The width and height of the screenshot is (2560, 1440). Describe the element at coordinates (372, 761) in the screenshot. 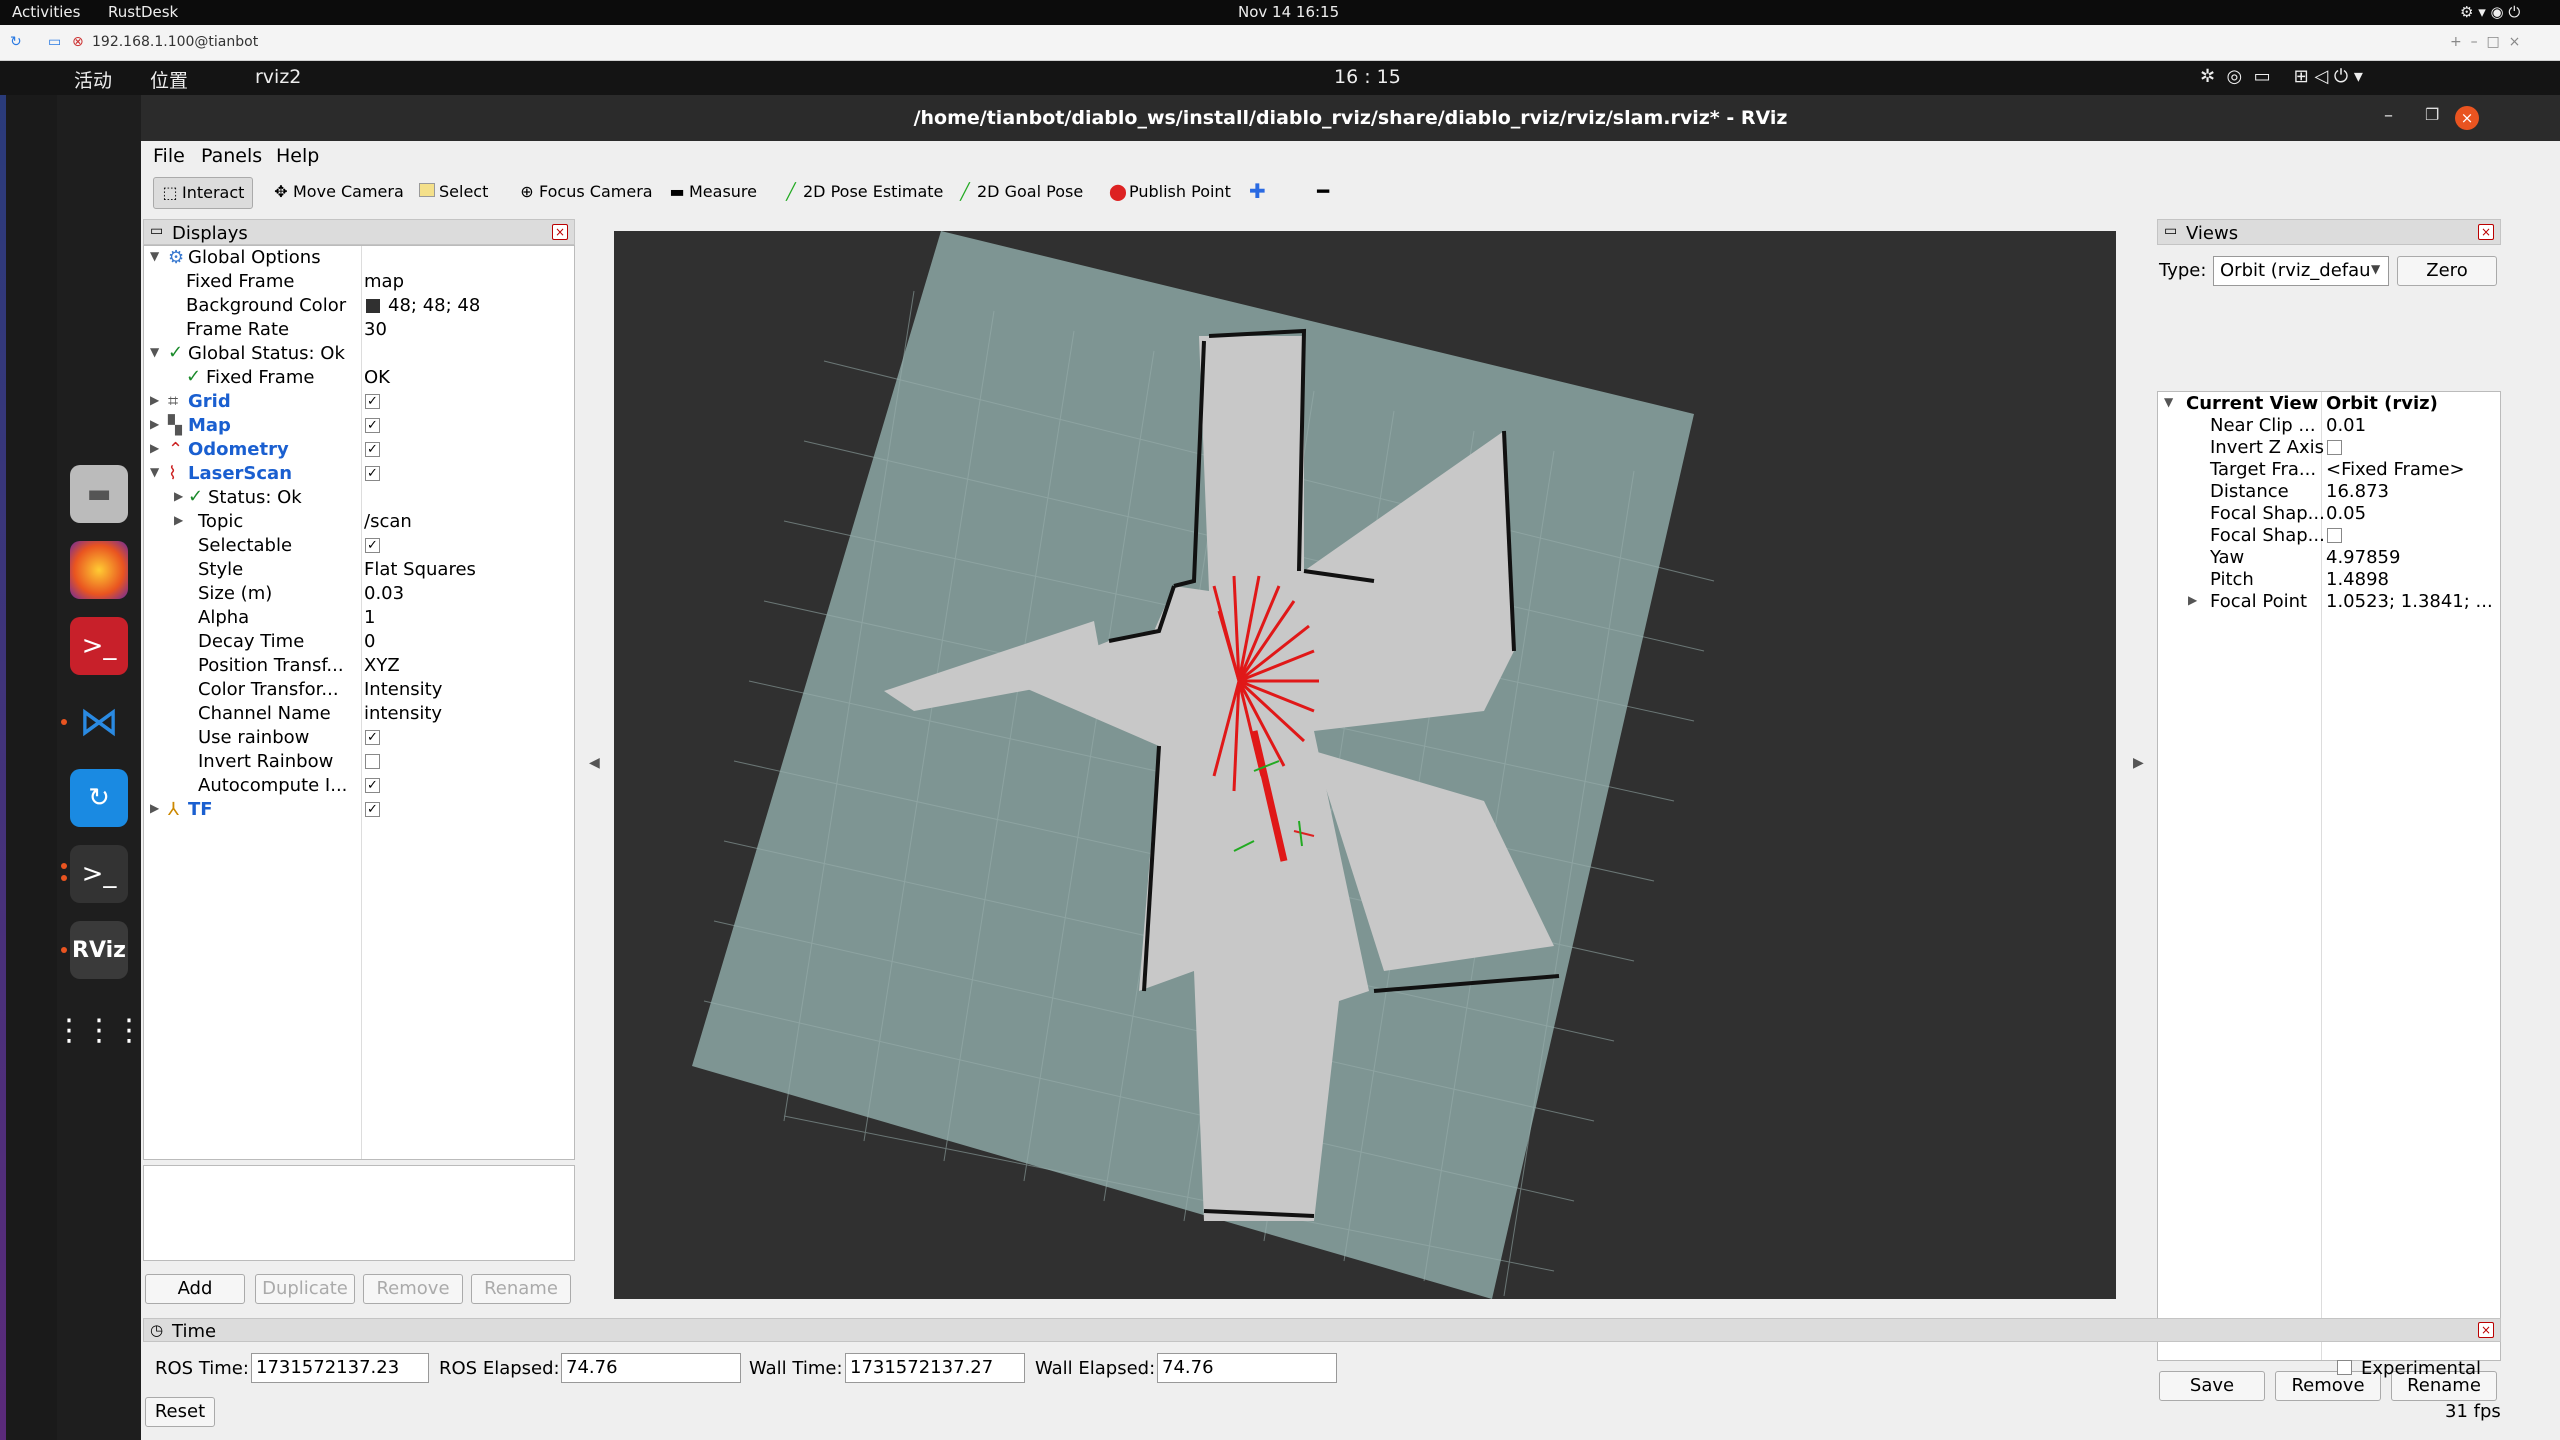

I see `invert-rainbow-checkbox` at that location.